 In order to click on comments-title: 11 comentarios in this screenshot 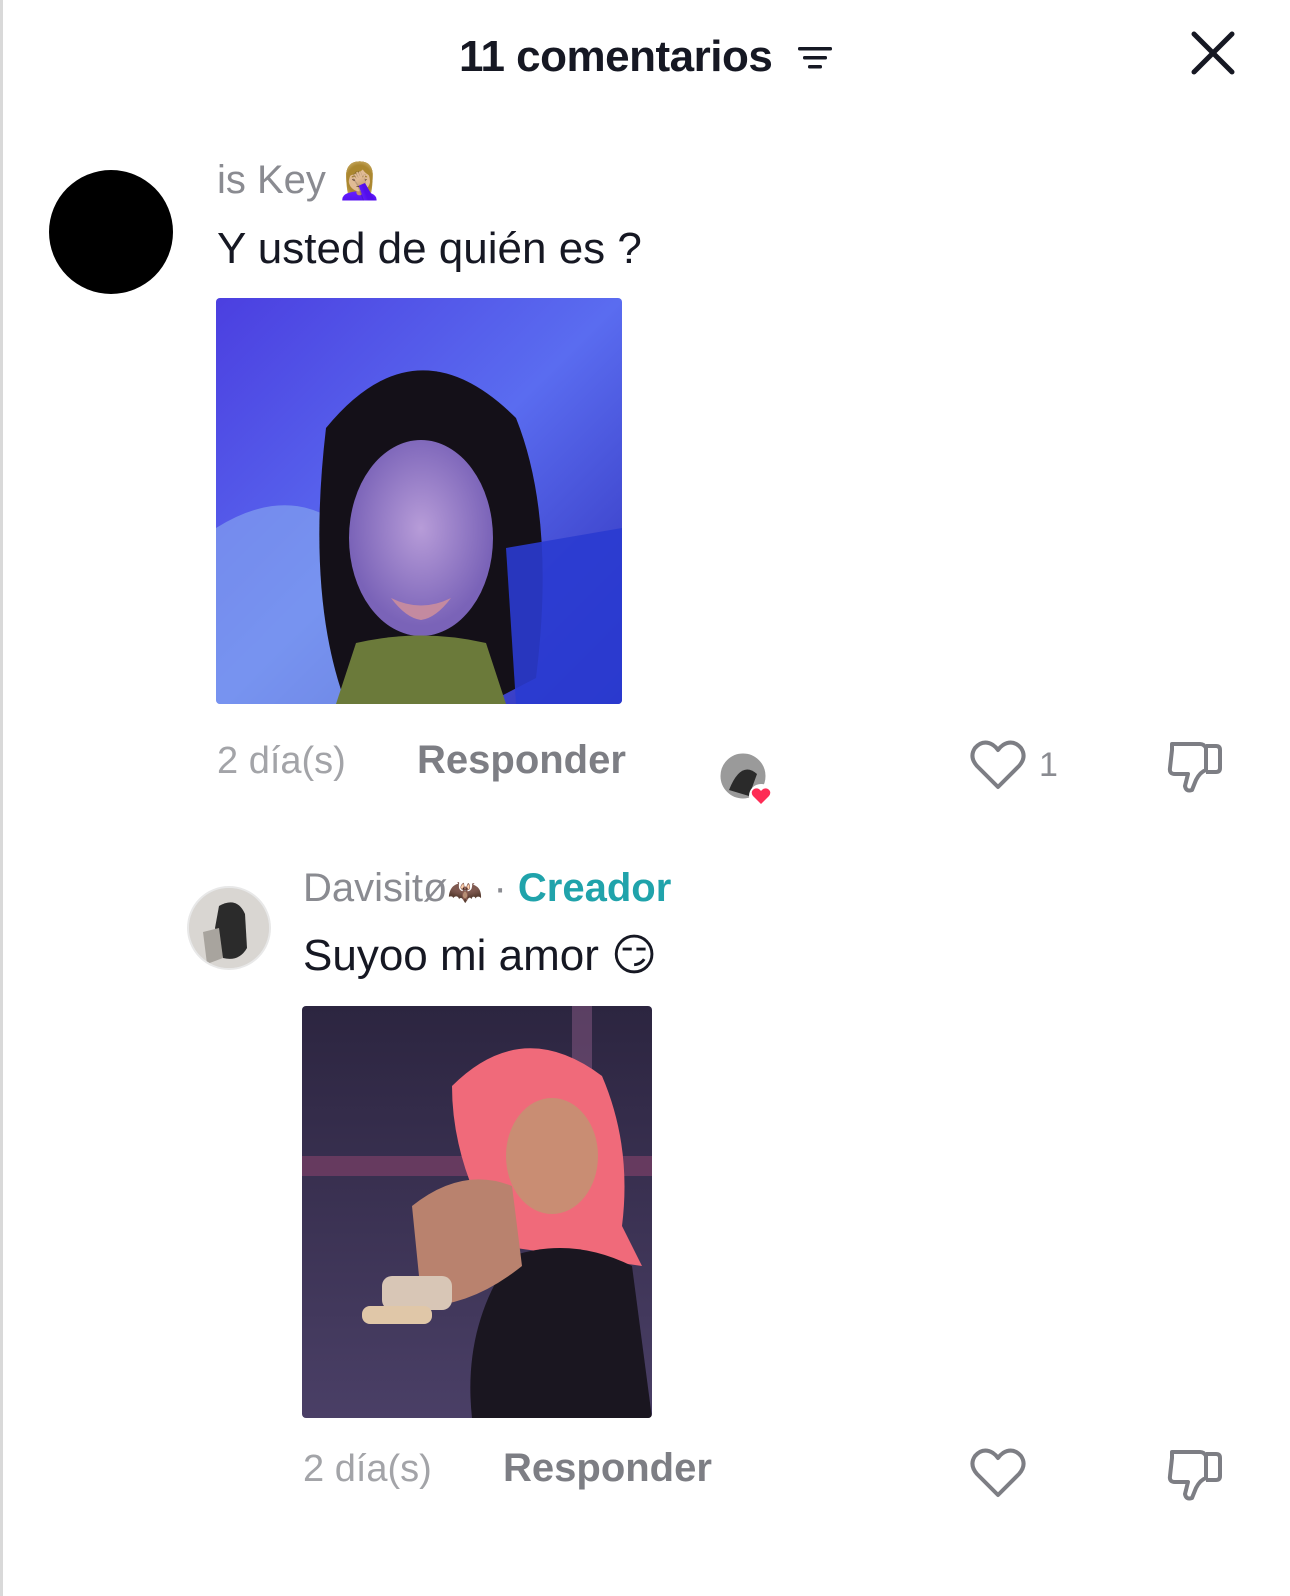, I will do `click(646, 58)`.